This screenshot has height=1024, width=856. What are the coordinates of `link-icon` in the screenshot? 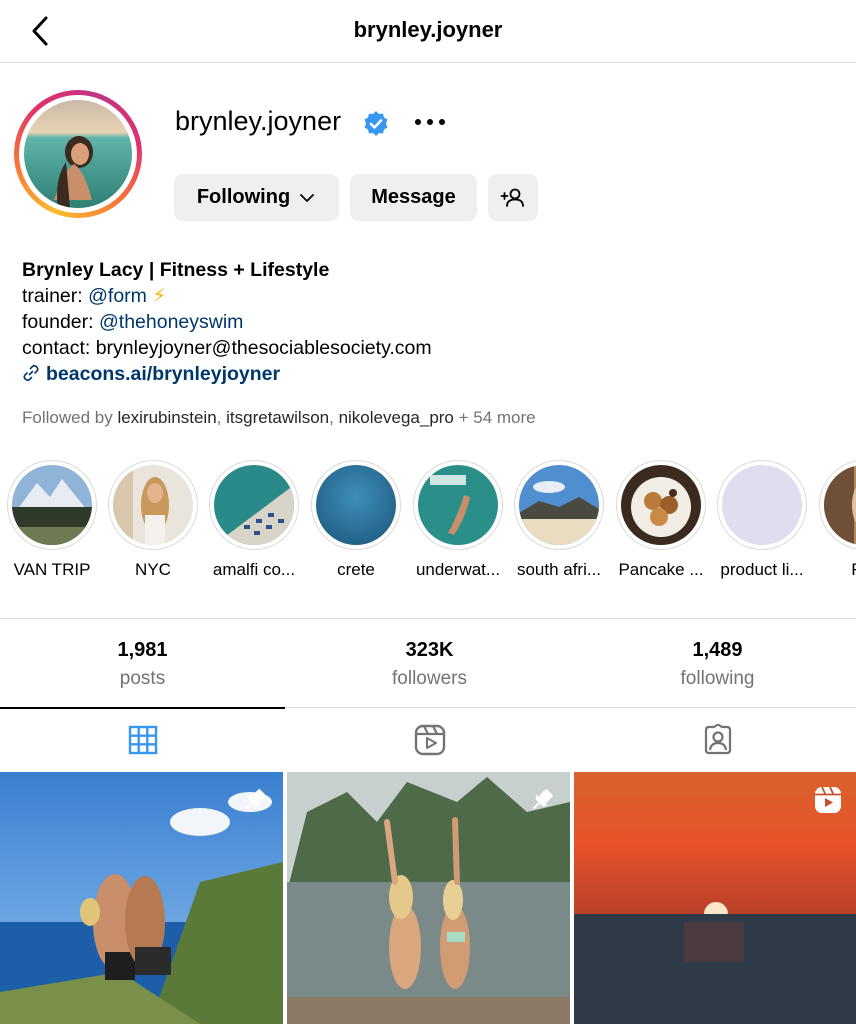 It's located at (31, 373).